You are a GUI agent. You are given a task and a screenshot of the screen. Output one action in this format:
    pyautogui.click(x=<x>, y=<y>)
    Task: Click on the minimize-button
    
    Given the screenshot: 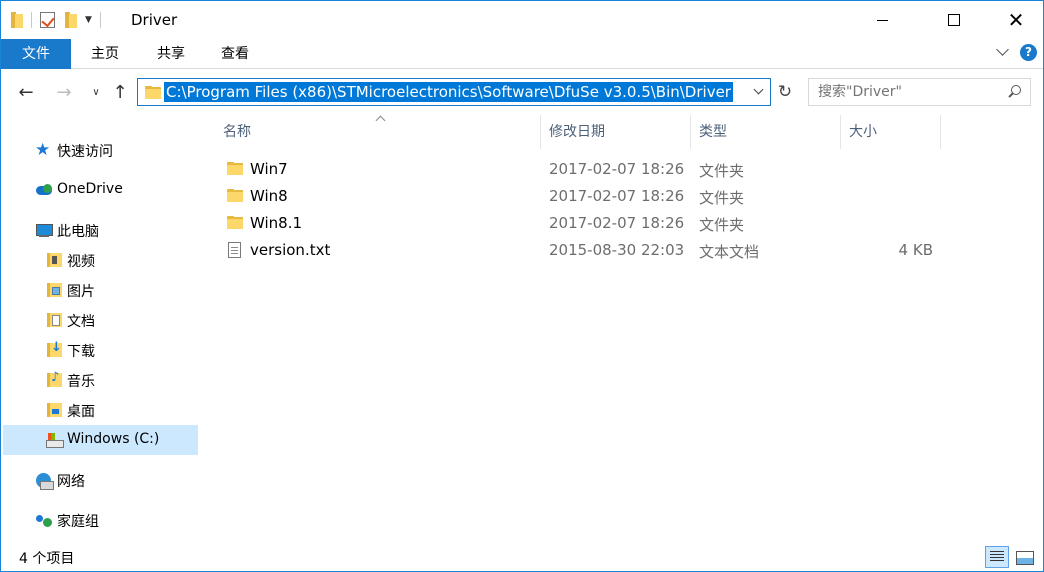 What is the action you would take?
    pyautogui.click(x=882, y=20)
    